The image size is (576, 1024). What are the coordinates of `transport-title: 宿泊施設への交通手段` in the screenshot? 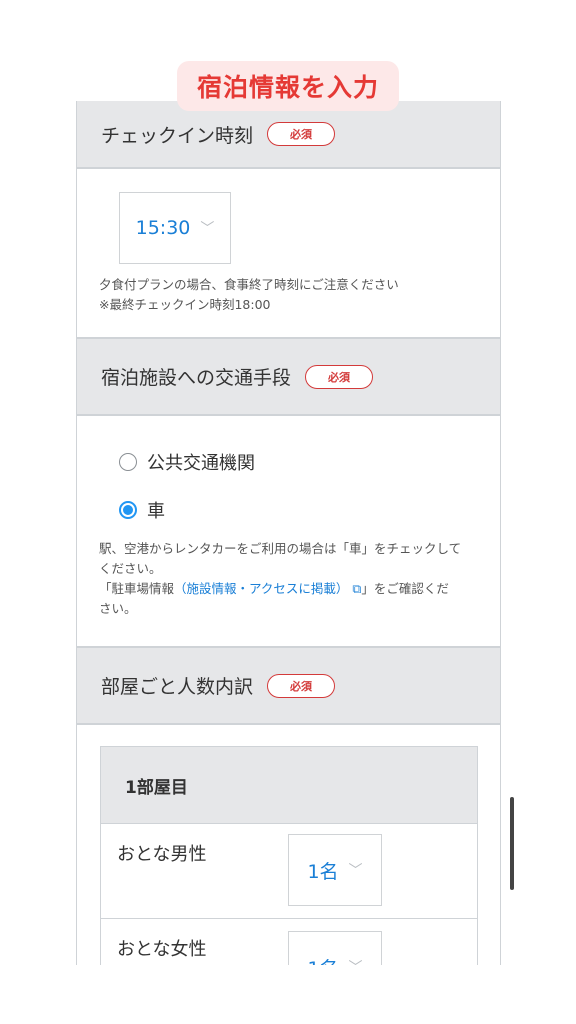 It's located at (196, 378).